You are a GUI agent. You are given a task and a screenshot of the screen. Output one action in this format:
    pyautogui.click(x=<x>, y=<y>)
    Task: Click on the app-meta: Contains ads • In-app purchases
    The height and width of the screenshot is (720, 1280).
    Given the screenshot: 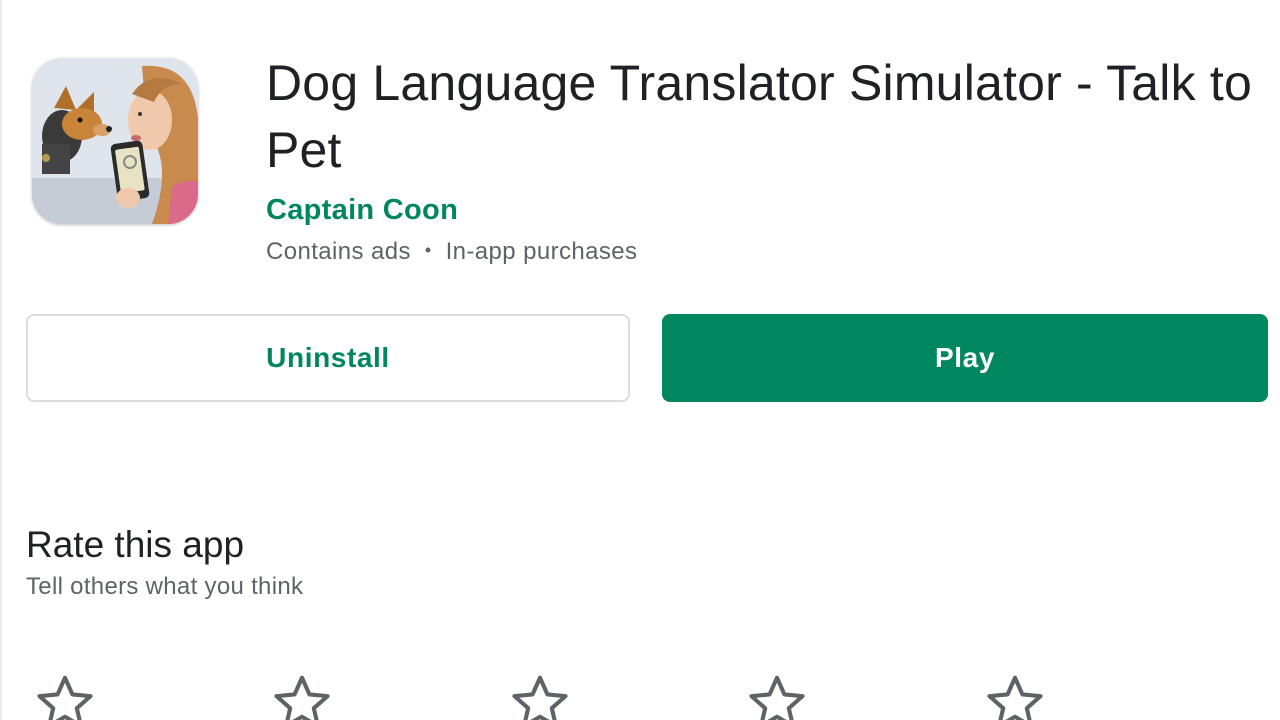 What is the action you would take?
    pyautogui.click(x=451, y=252)
    